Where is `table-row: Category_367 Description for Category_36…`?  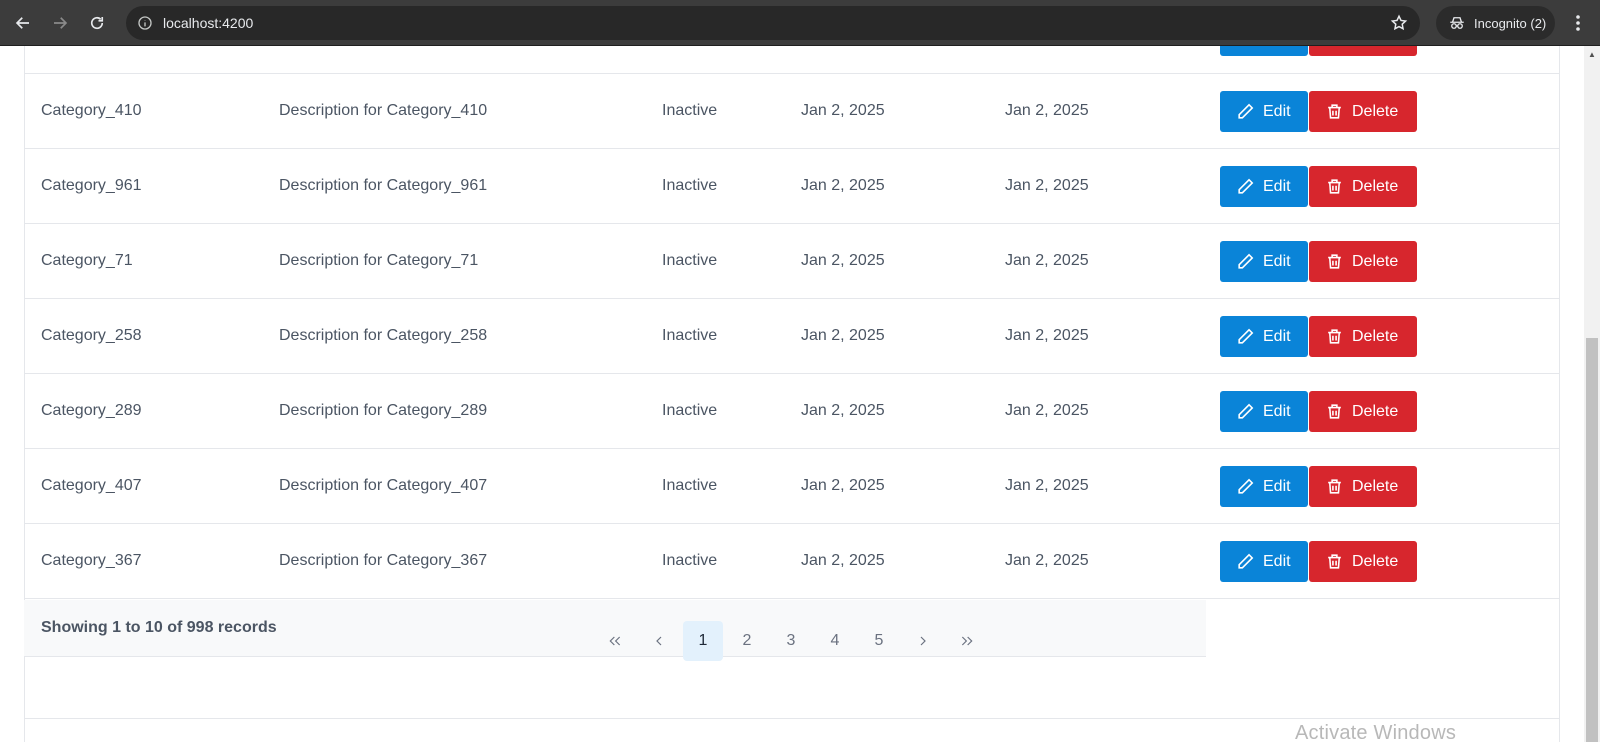 table-row: Category_367 Description for Category_36… is located at coordinates (792, 561).